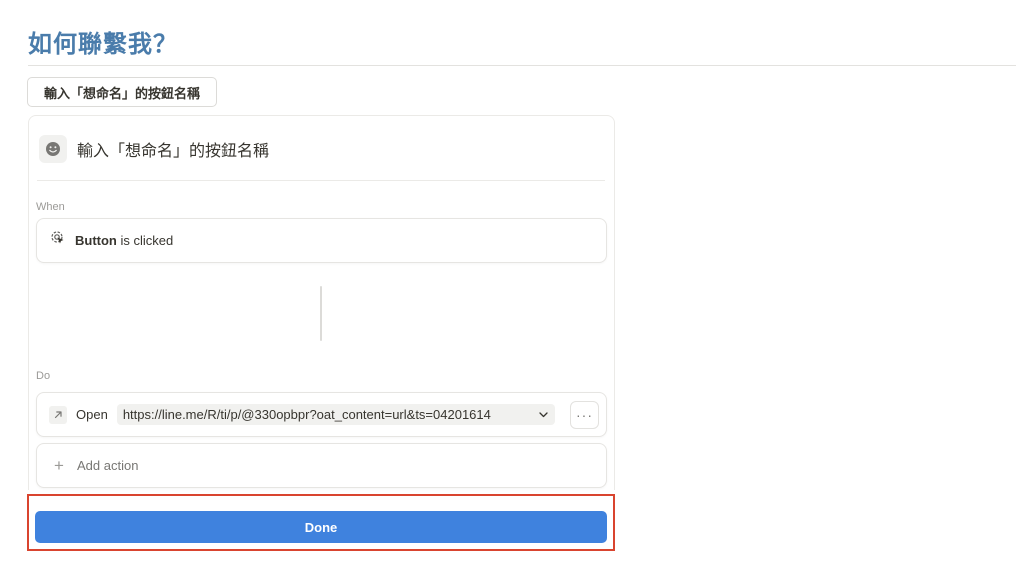  What do you see at coordinates (96, 240) in the screenshot?
I see `trigger-subject: Button` at bounding box center [96, 240].